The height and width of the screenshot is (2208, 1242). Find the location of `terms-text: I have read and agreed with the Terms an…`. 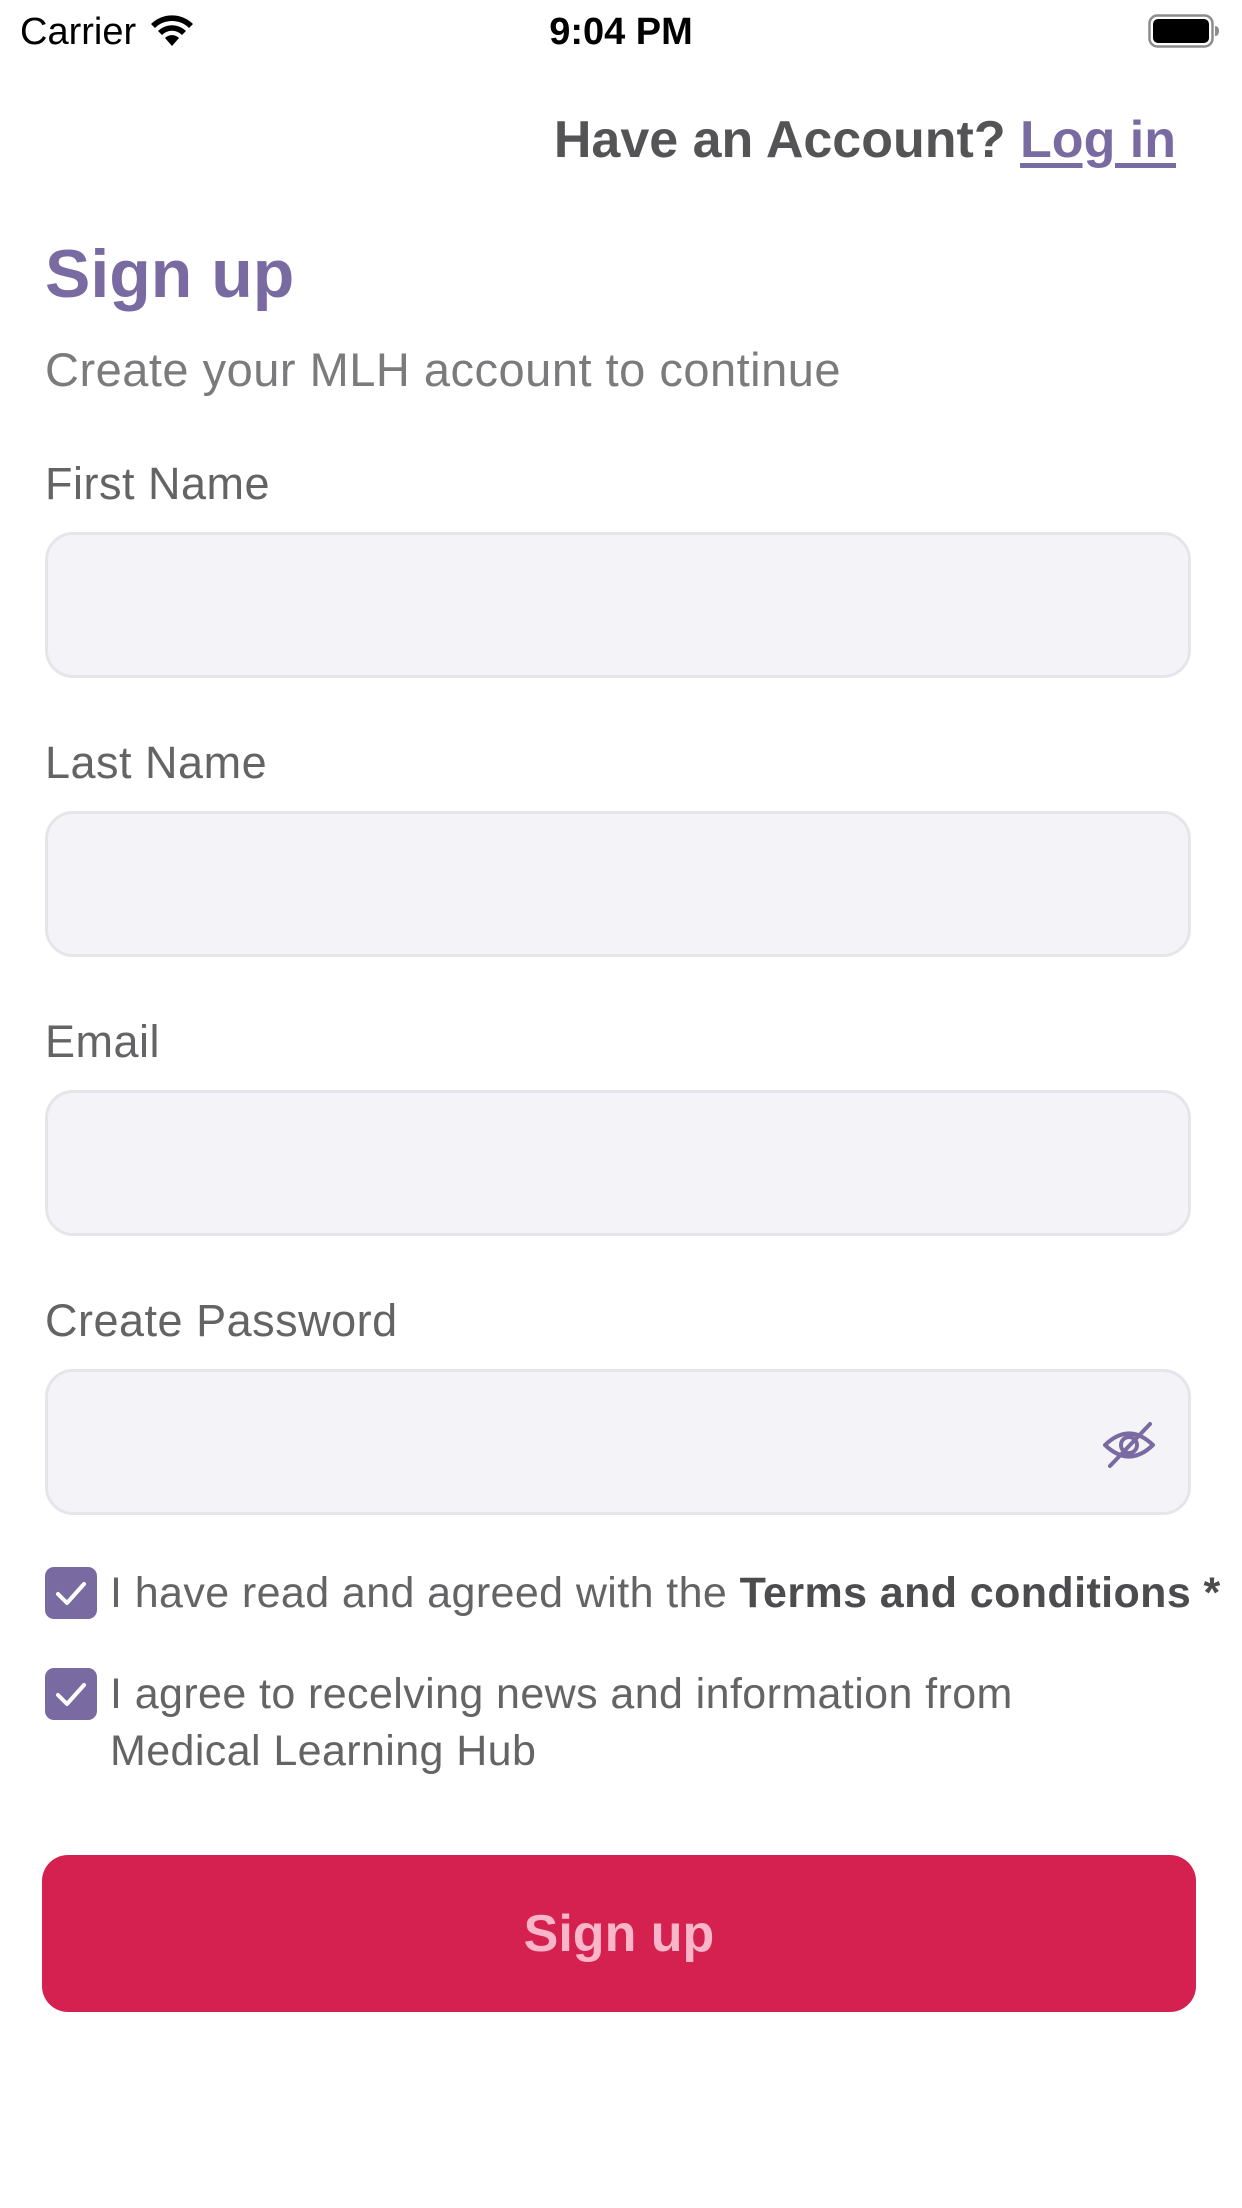

terms-text: I have read and agreed with the Terms an… is located at coordinates (670, 1593).